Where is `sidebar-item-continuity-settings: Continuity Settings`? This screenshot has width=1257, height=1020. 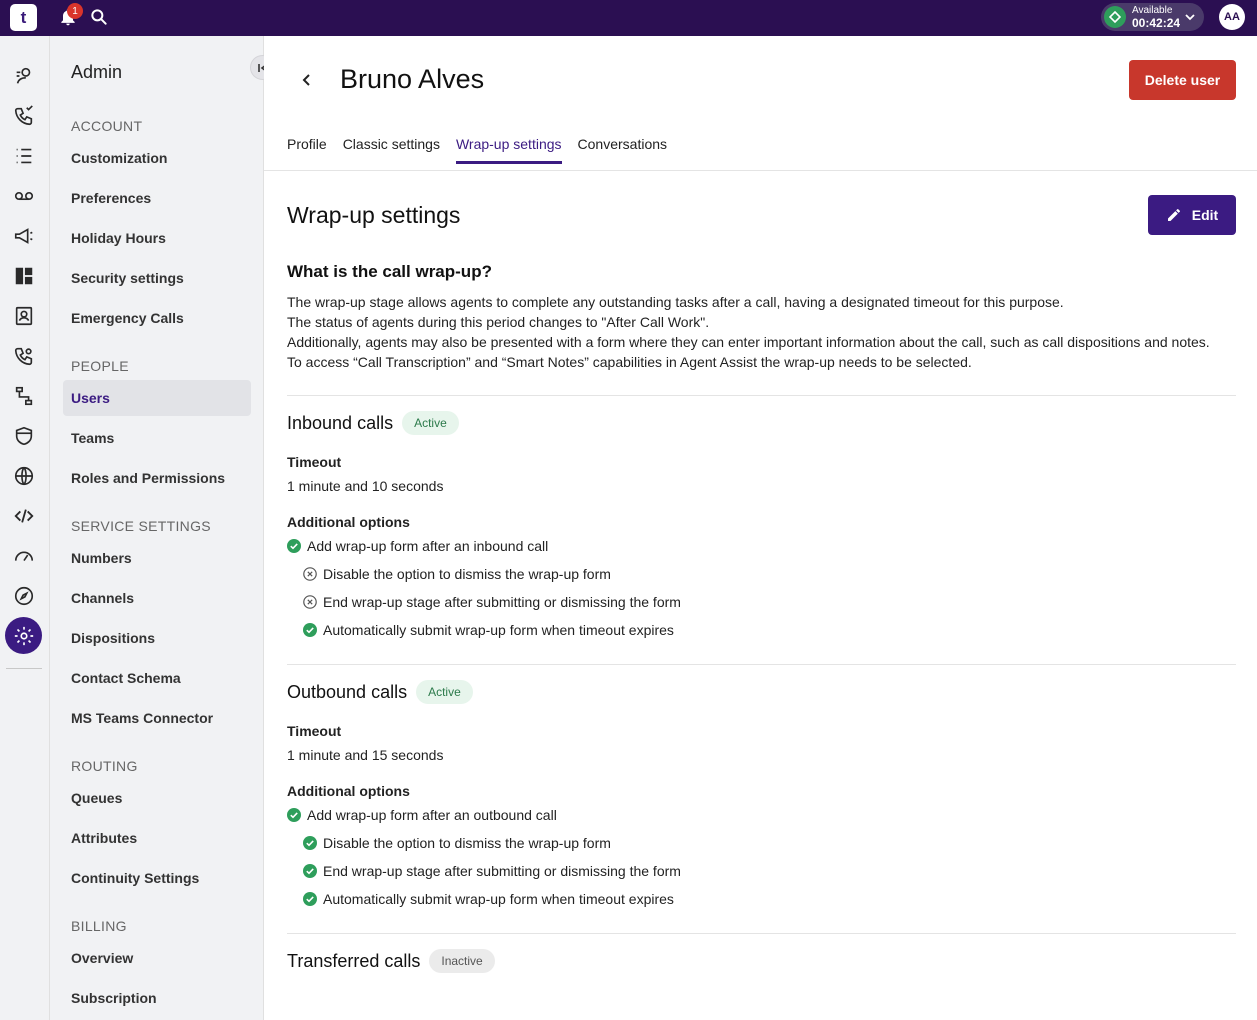 sidebar-item-continuity-settings: Continuity Settings is located at coordinates (157, 878).